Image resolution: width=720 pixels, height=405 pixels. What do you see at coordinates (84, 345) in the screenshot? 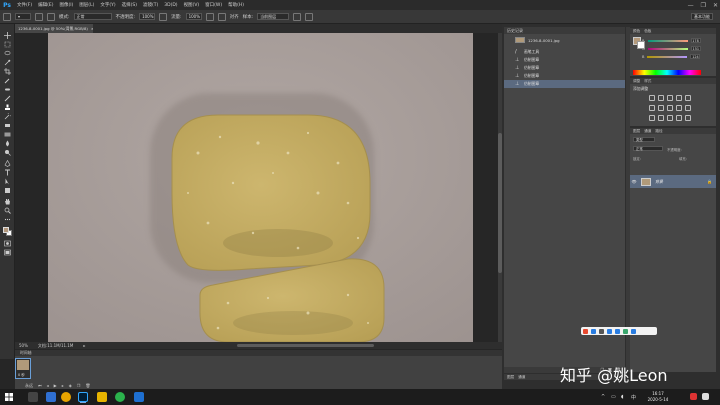
I see `status-arrow-icon: ▸` at bounding box center [84, 345].